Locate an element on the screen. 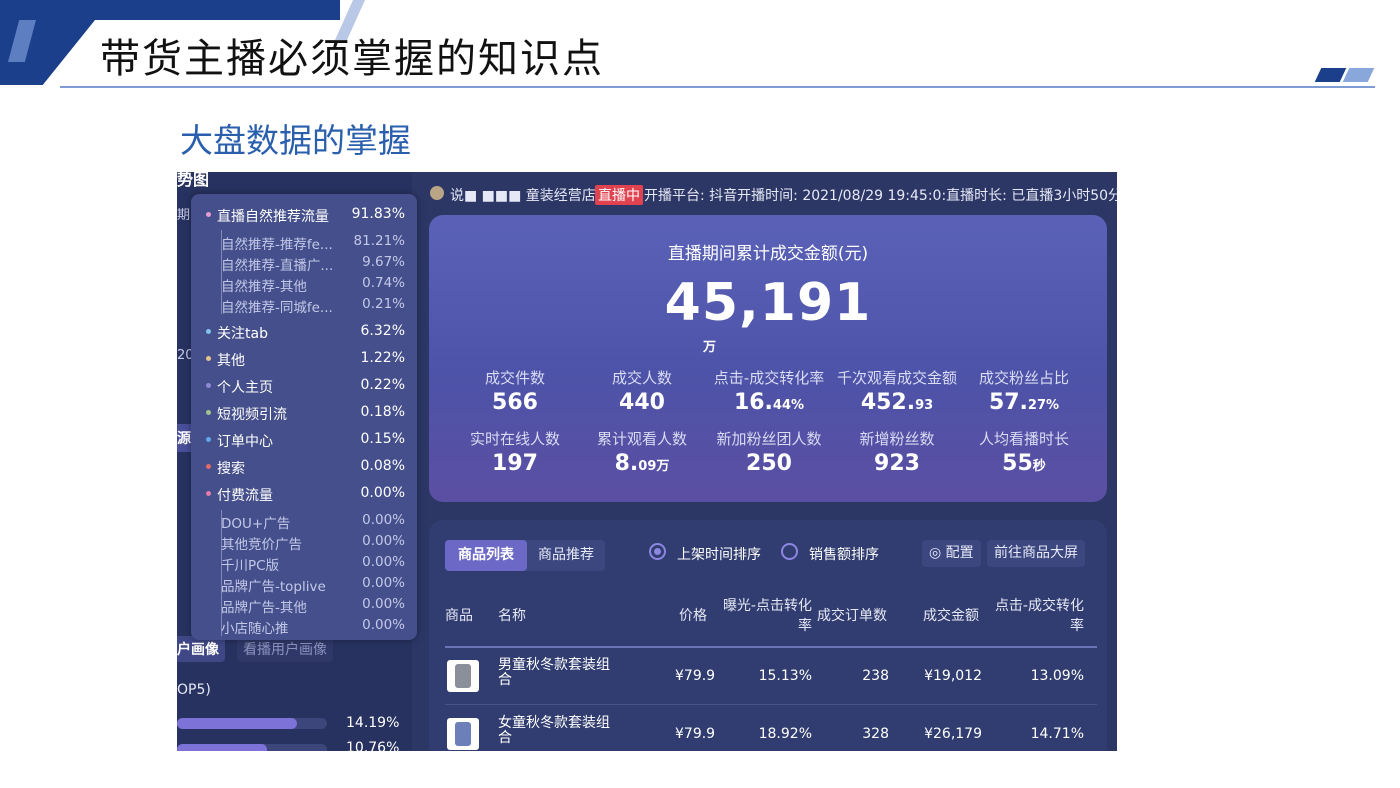 The image size is (1400, 788). product-ctr: 15.13% is located at coordinates (785, 676).